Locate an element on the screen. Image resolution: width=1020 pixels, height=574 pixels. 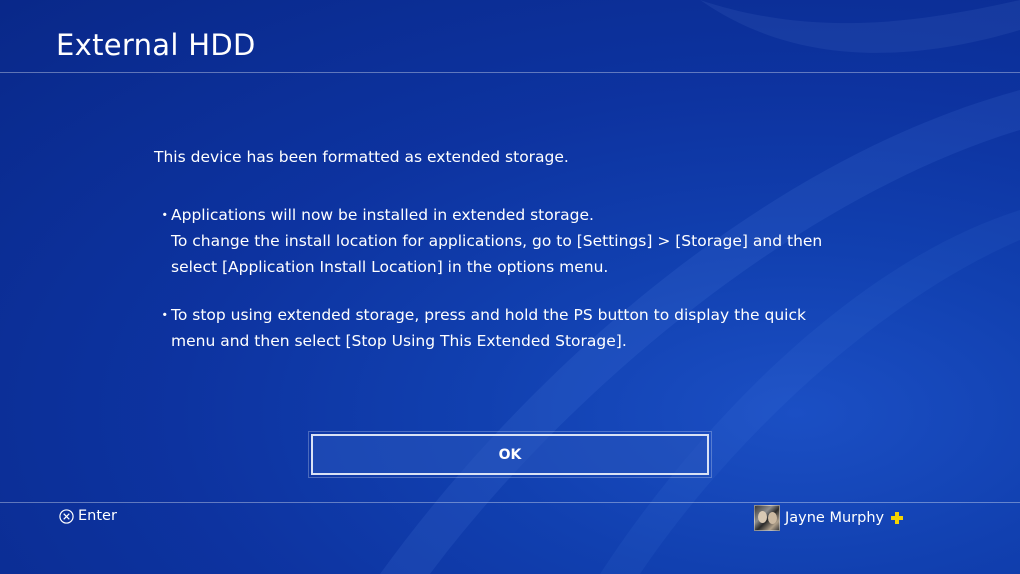
enter-hint-label: Enter is located at coordinates (97, 516).